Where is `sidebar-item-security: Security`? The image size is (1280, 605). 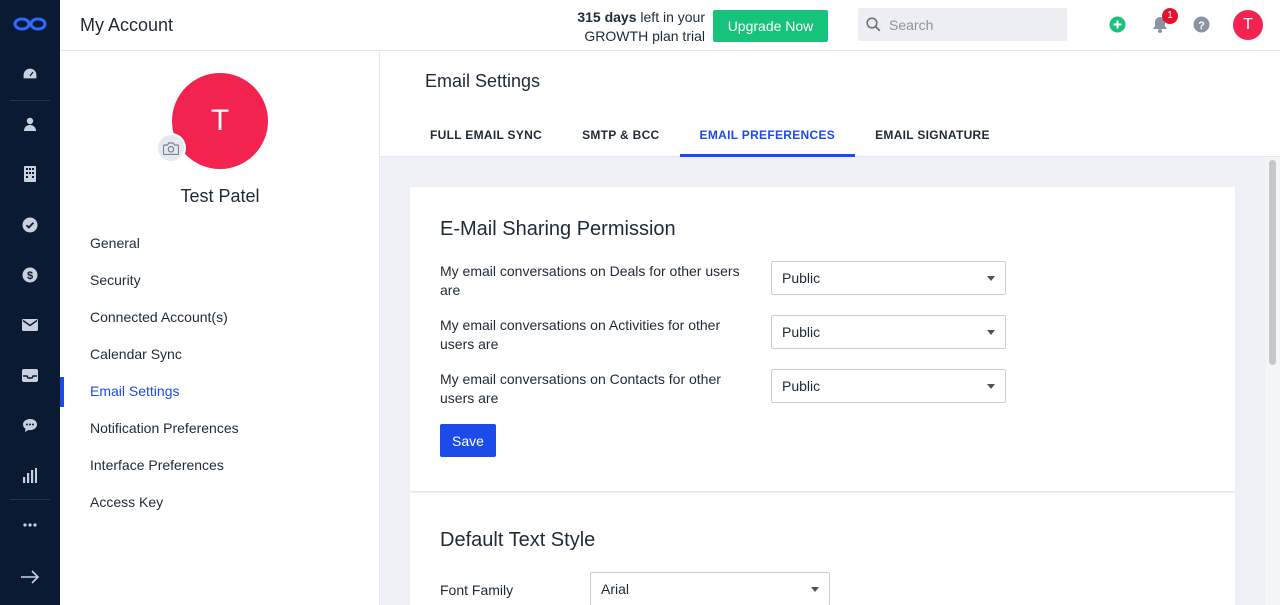
sidebar-item-security: Security is located at coordinates (220, 280).